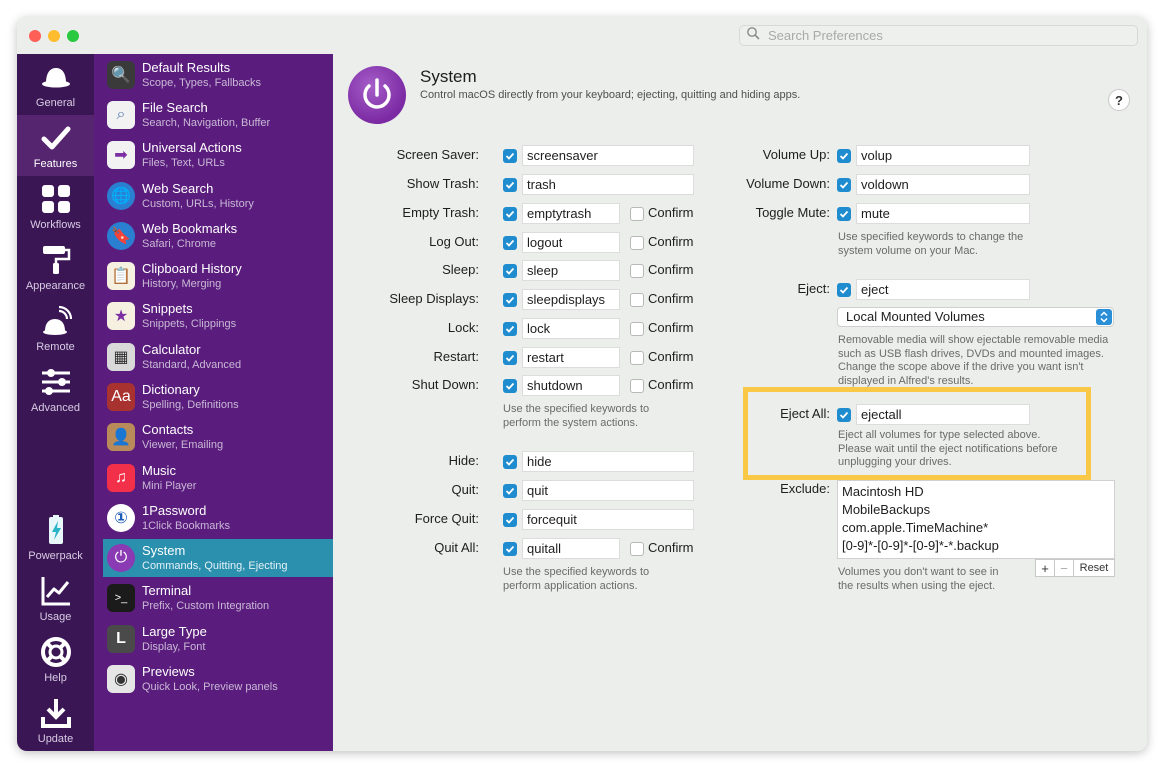 The width and height of the screenshot is (1164, 768). What do you see at coordinates (121, 518) in the screenshot?
I see `1password-icon: ①` at bounding box center [121, 518].